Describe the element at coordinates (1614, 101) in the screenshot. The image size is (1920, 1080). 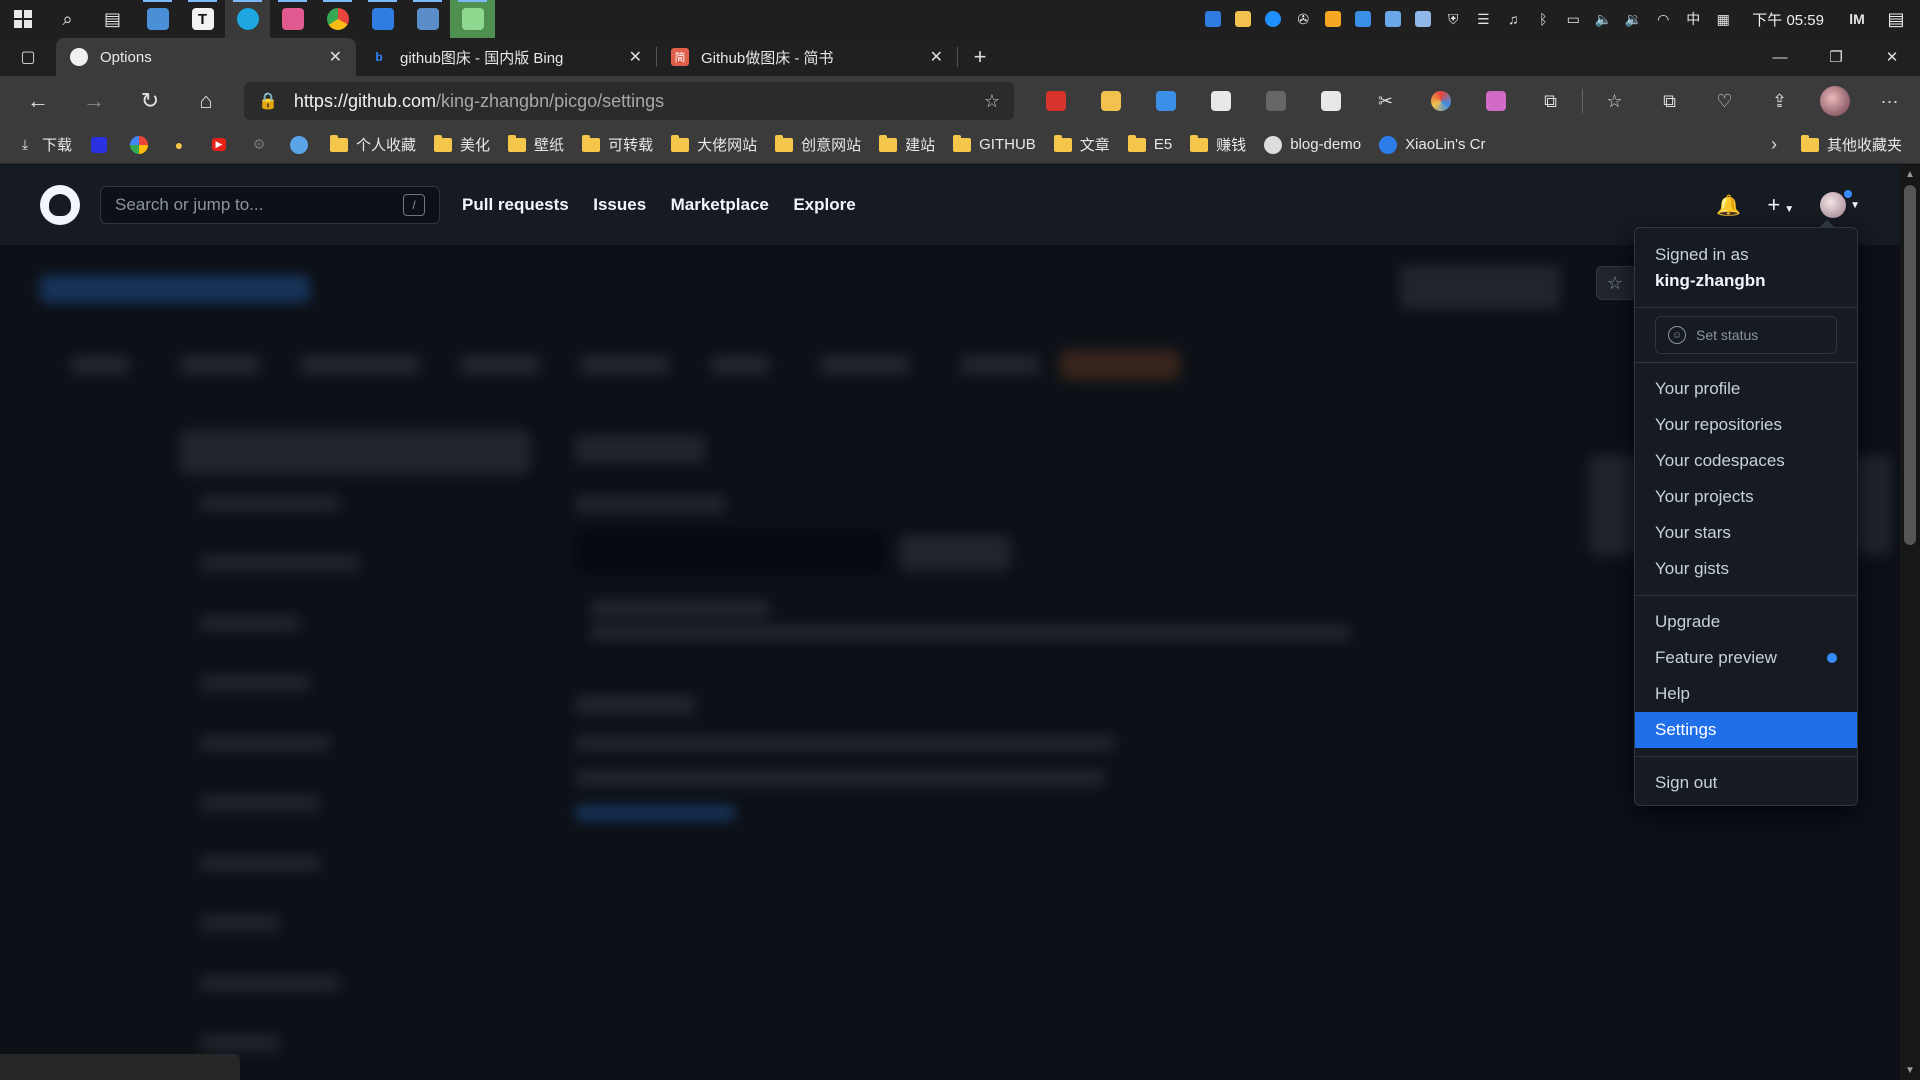
I see `favorites-button: ☆` at that location.